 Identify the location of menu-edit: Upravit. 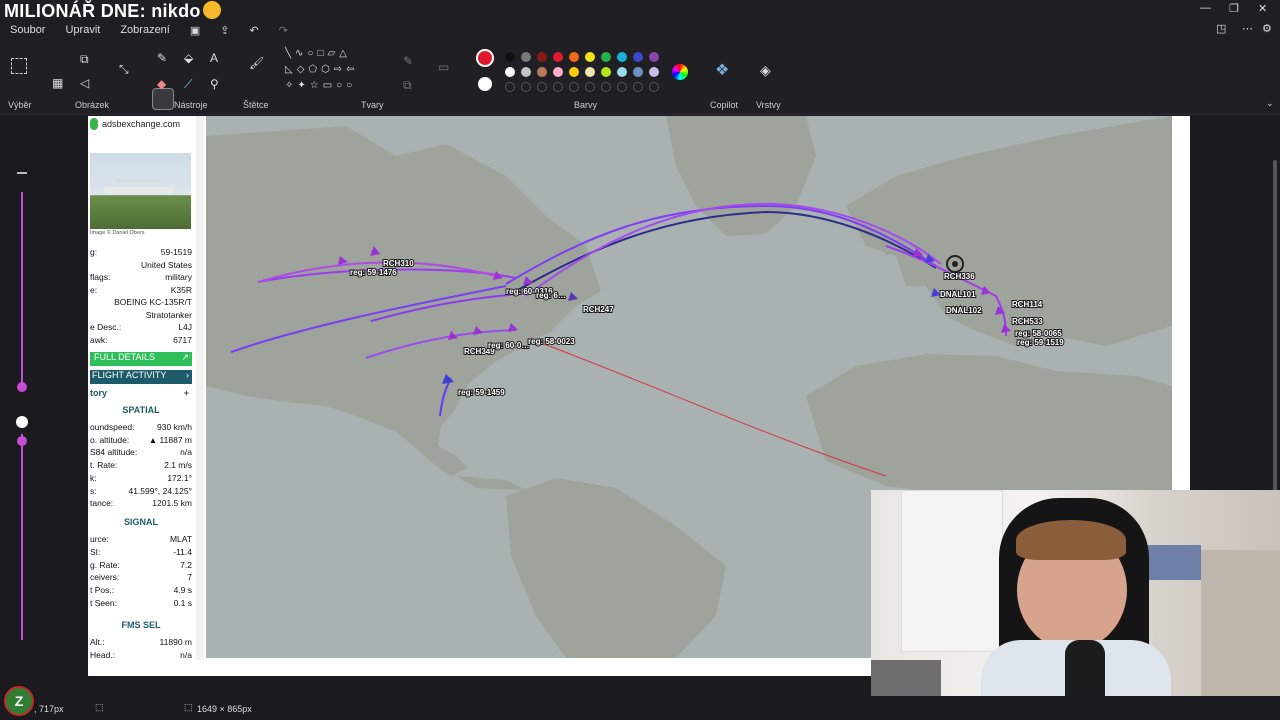
(82, 30).